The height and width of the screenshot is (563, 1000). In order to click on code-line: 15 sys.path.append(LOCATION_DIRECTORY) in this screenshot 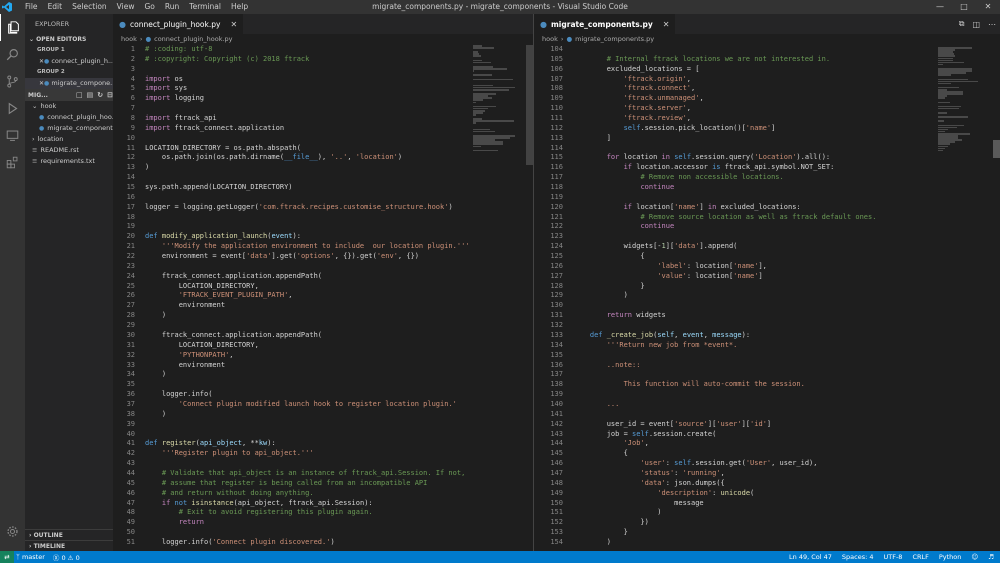, I will do `click(291, 188)`.